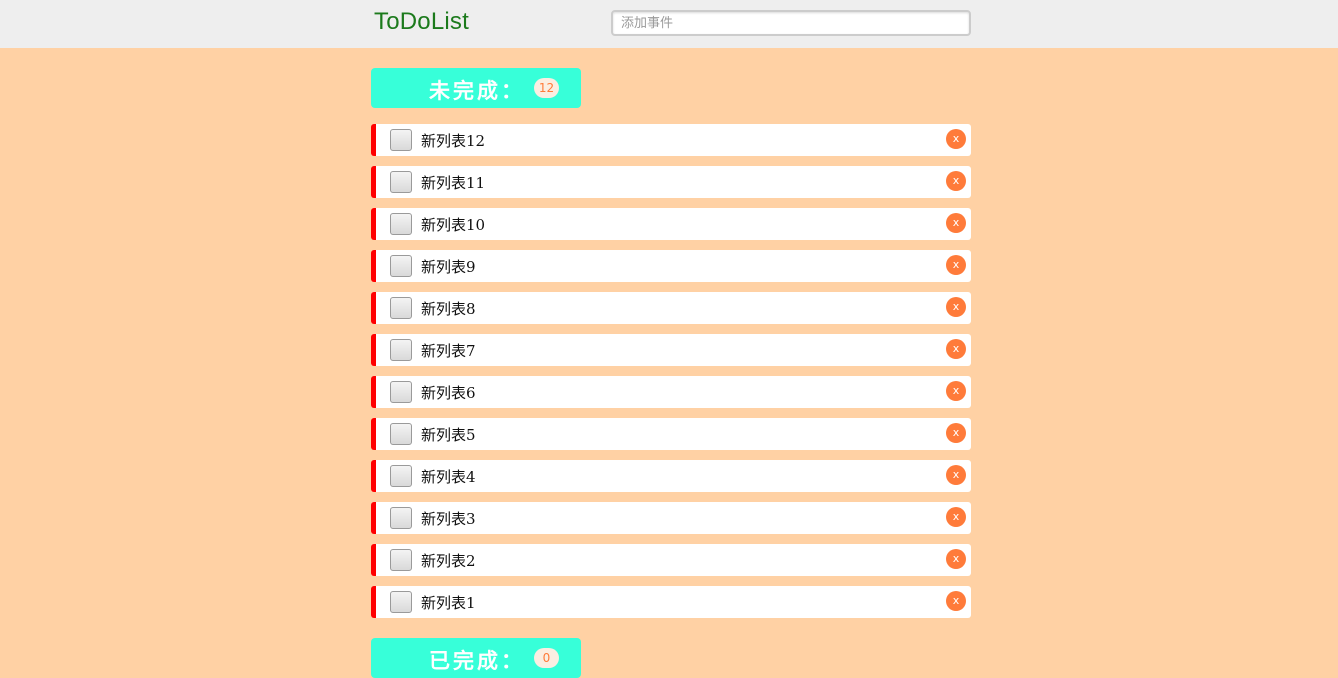 The height and width of the screenshot is (678, 1338). Describe the element at coordinates (448, 560) in the screenshot. I see `todo-item-text: 新列表2` at that location.